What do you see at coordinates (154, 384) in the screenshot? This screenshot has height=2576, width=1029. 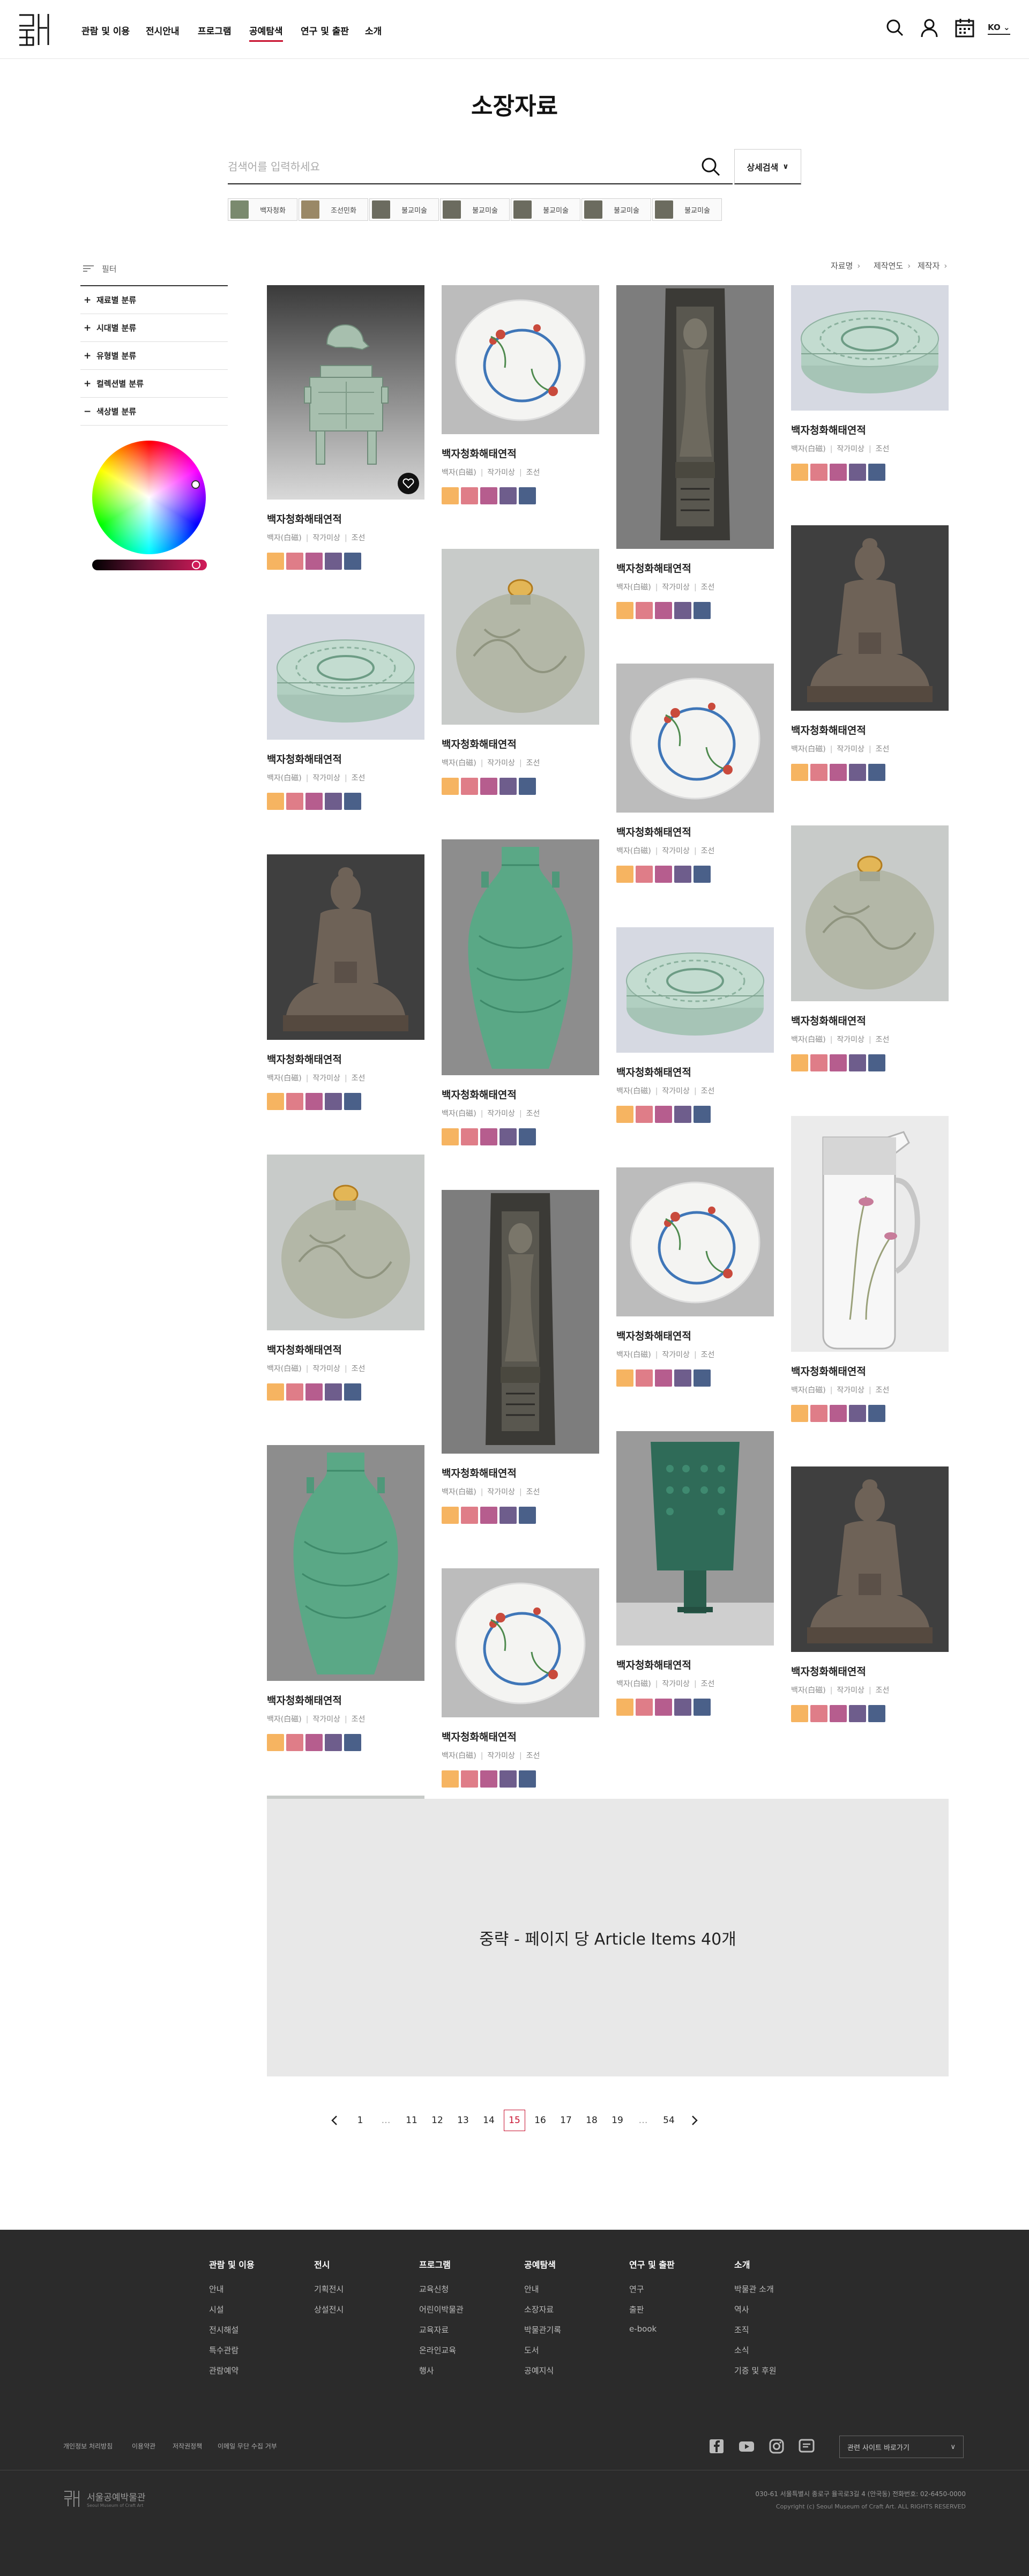 I see `filter-section: + 컬렉션별 분류` at bounding box center [154, 384].